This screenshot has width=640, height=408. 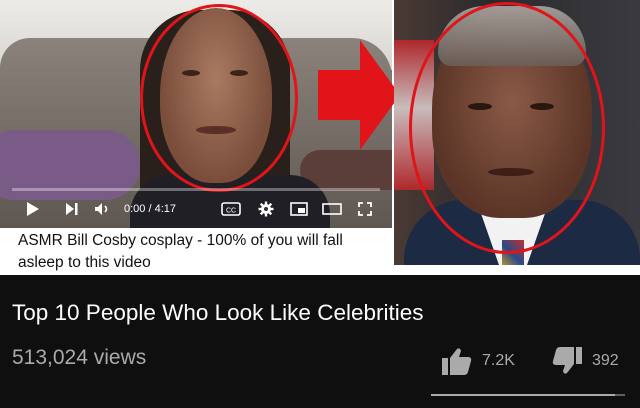 I want to click on arrow-icon, so click(x=359, y=95).